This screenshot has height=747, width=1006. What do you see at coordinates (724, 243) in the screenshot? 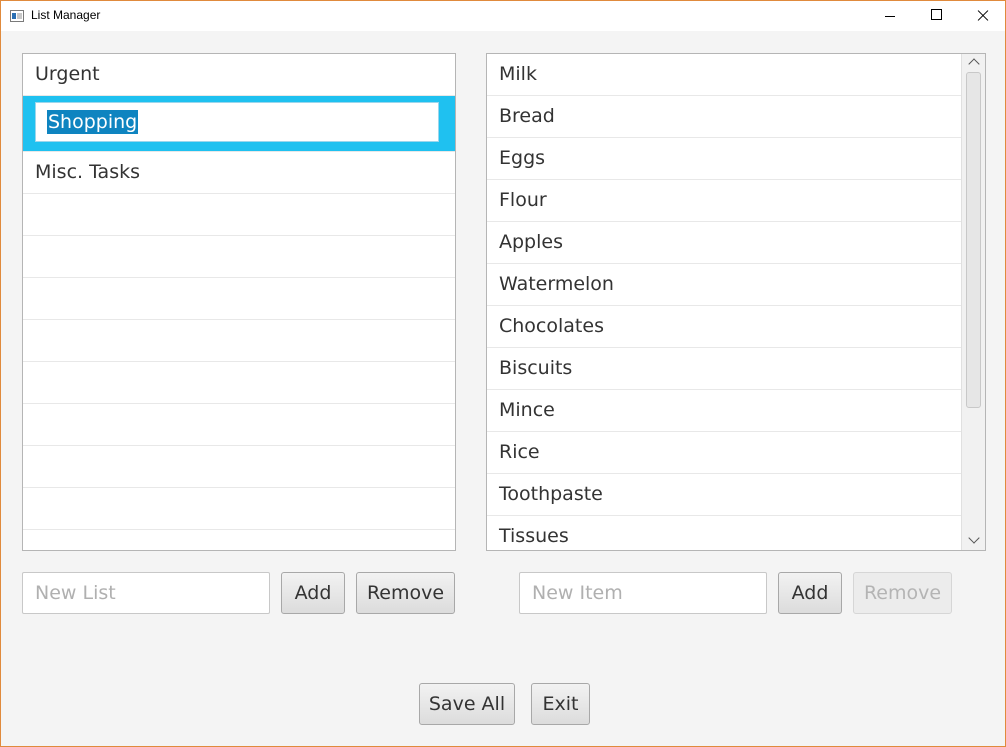
I see `list-item: Apples` at bounding box center [724, 243].